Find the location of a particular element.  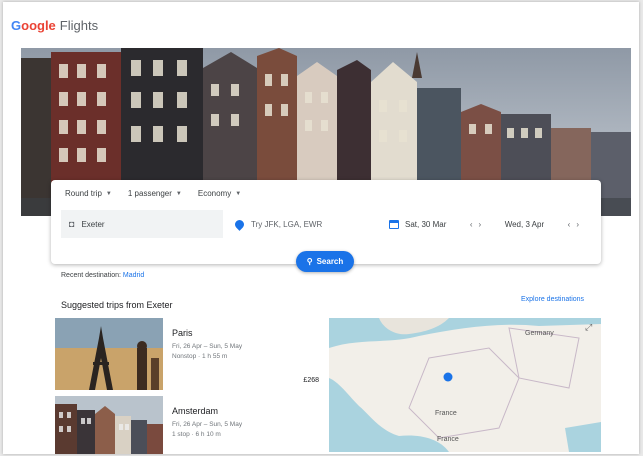

destination-field: Try JFK, LGA, EWR is located at coordinates (302, 224).